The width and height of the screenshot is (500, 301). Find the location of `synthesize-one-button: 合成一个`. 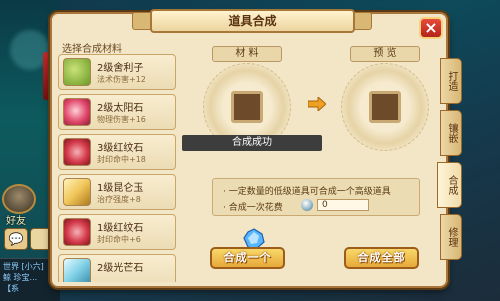

synthesize-one-button: 合成一个 is located at coordinates (247, 258).